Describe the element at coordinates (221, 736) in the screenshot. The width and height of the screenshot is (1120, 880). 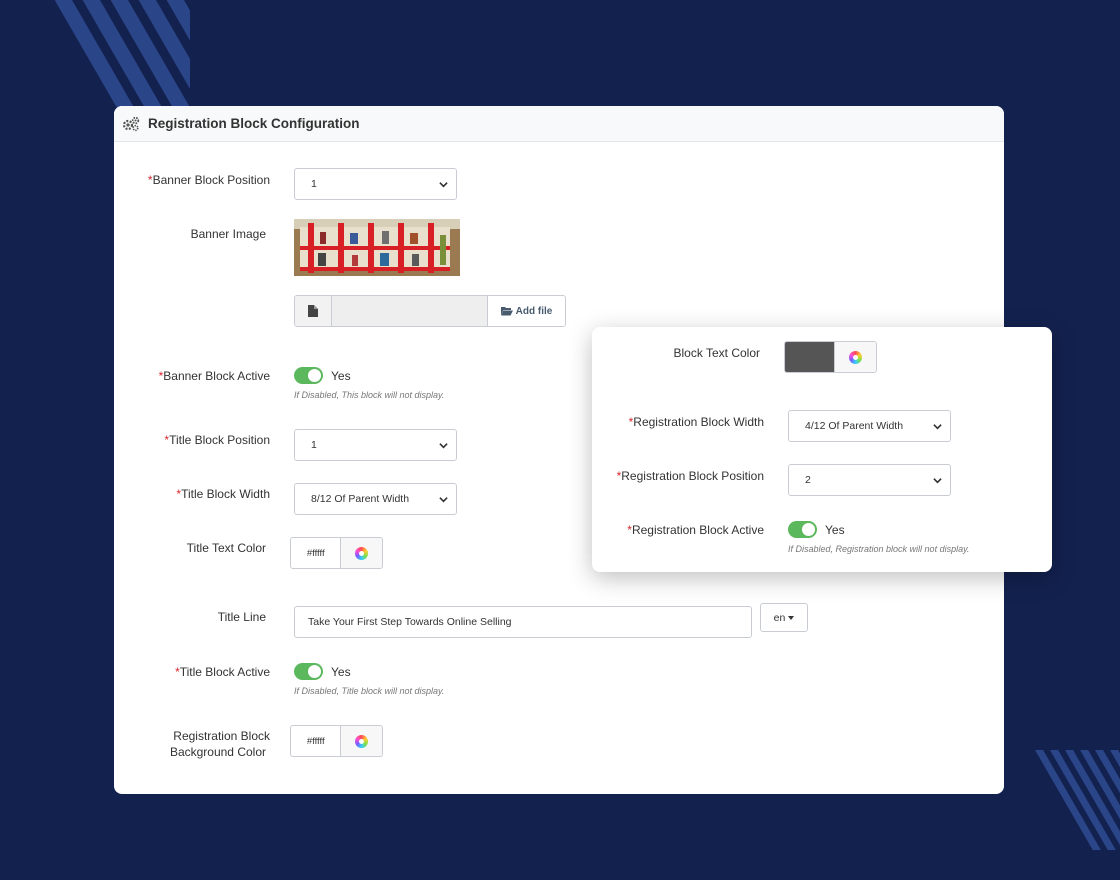
I see `label-line-1: Registration Block` at that location.